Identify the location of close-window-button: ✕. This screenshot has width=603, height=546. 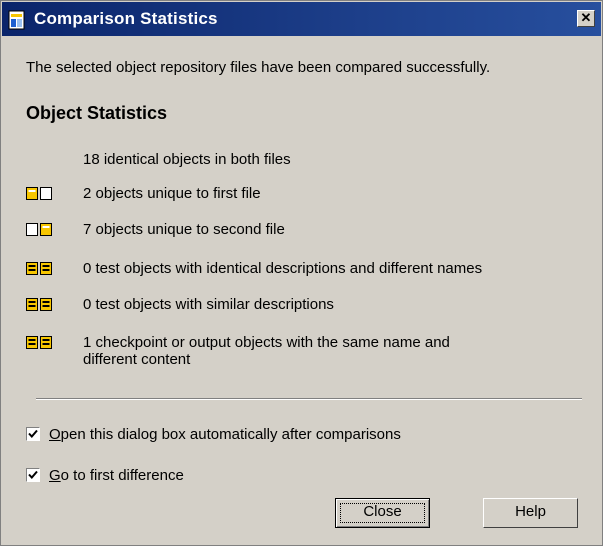
(586, 18).